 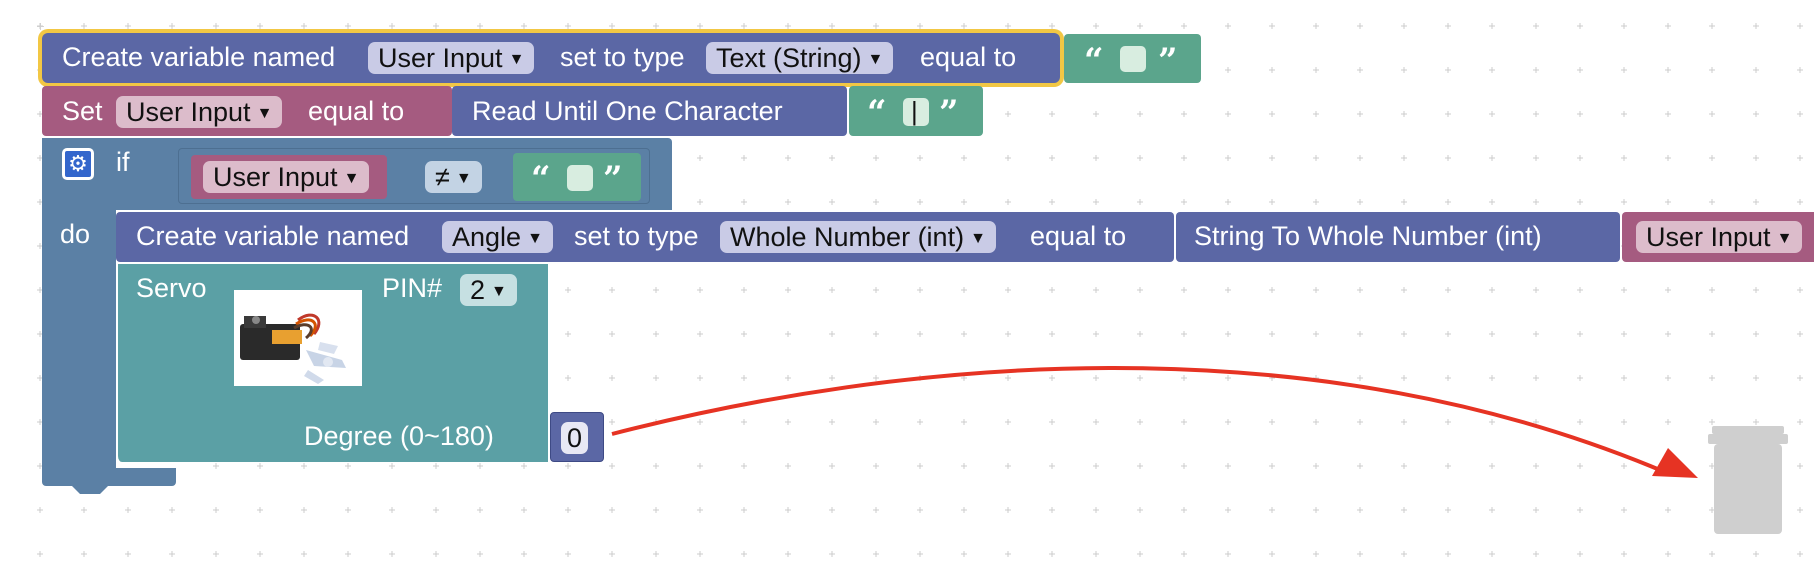 I want to click on operator-value: ≠, so click(x=442, y=177).